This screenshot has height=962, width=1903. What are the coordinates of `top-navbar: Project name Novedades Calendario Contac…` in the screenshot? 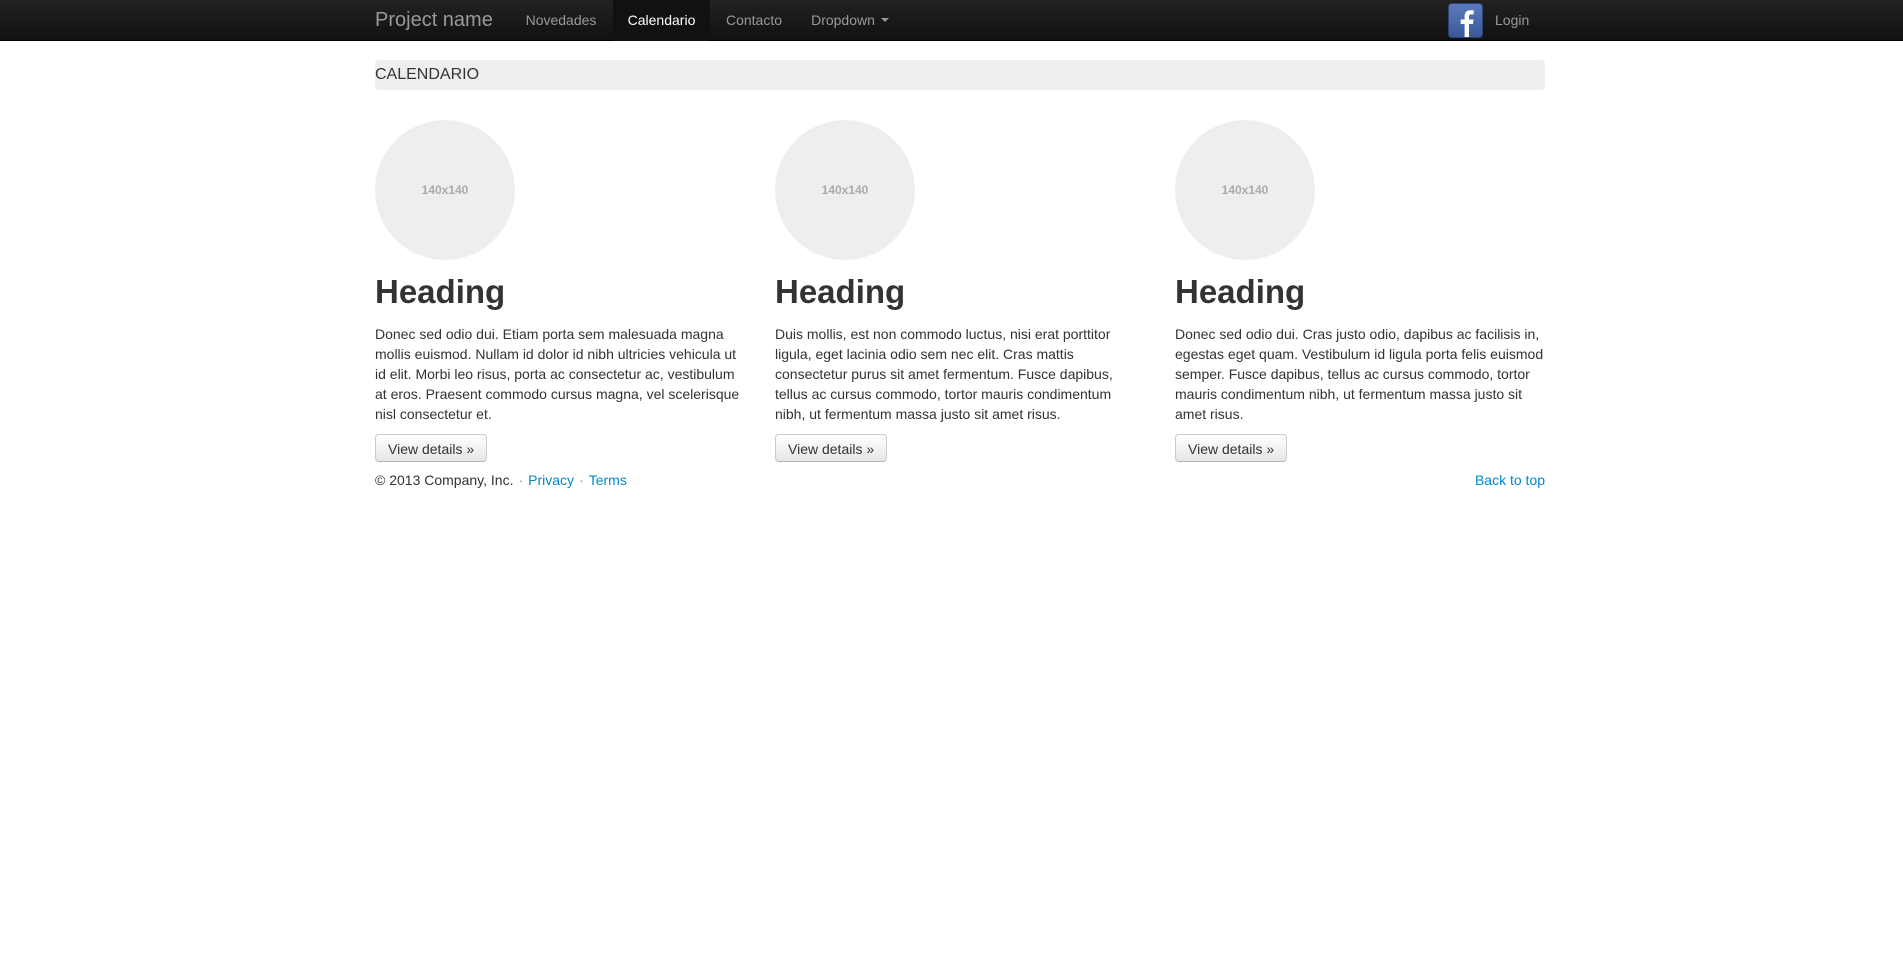 It's located at (951, 20).